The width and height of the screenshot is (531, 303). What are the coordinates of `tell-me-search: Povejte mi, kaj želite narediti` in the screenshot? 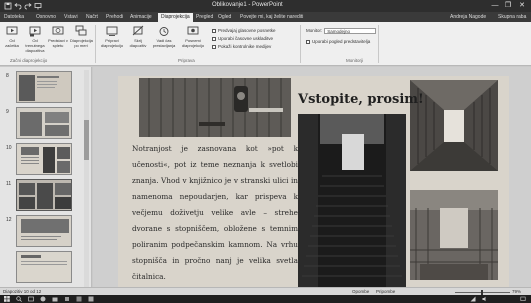 It's located at (271, 17).